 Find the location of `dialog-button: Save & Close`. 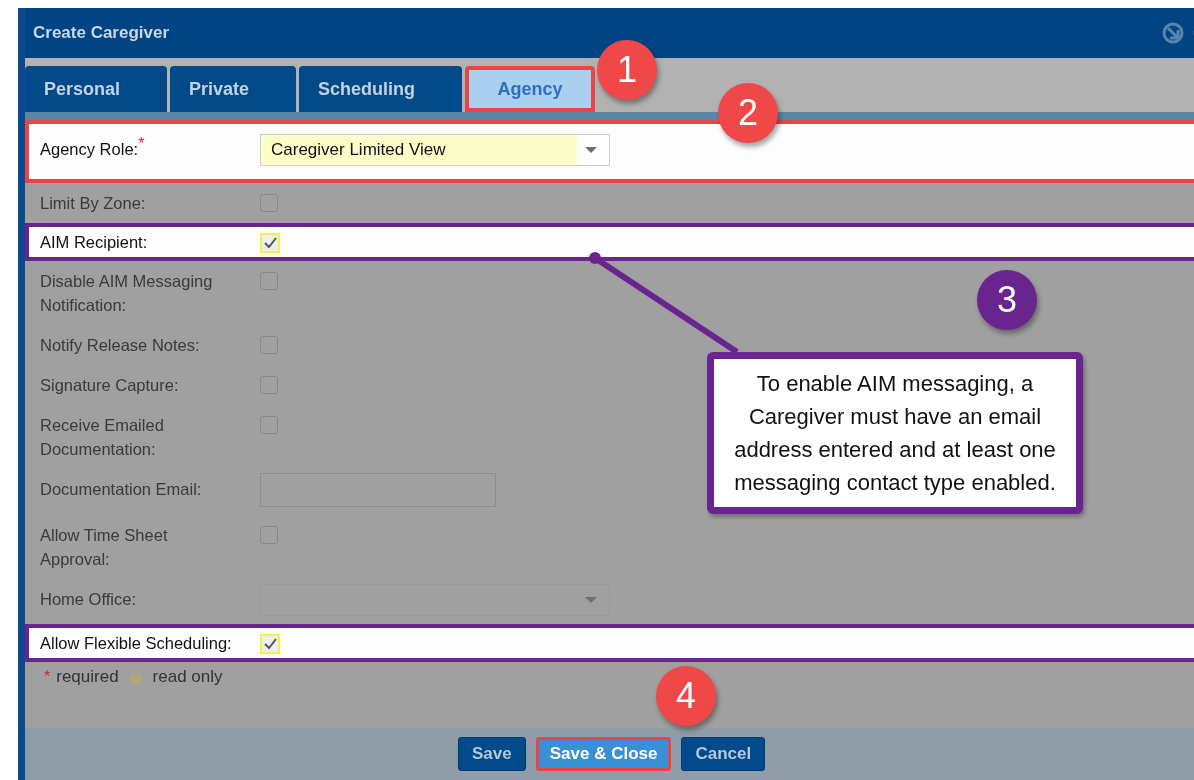

dialog-button: Save & Close is located at coordinates (603, 754).